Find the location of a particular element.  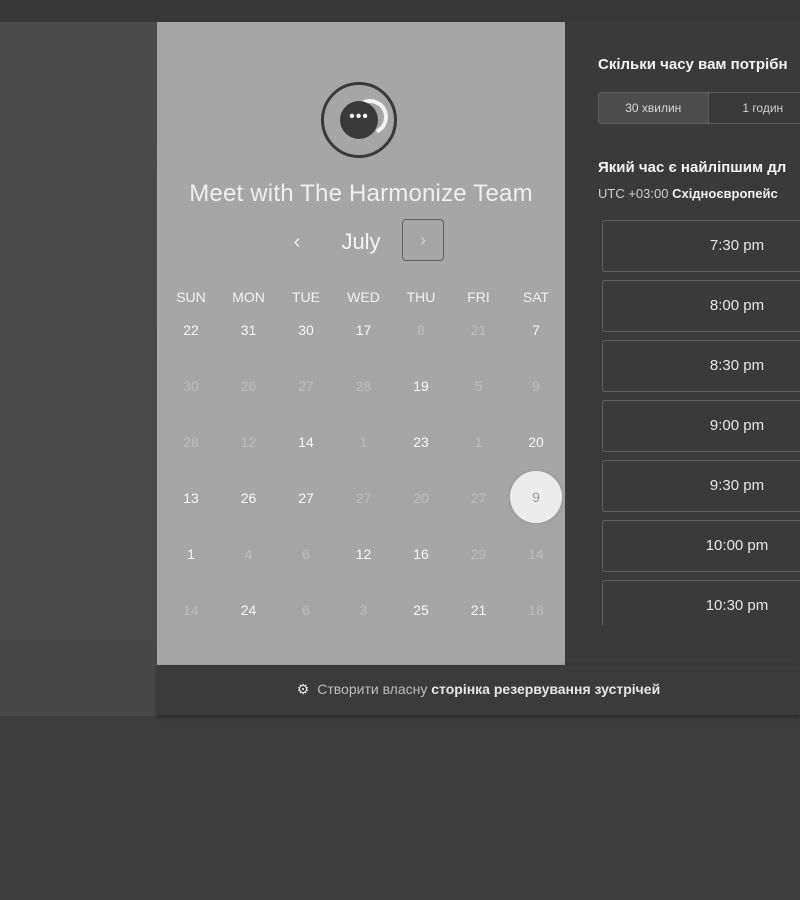

calendar-day: 5 is located at coordinates (478, 386).